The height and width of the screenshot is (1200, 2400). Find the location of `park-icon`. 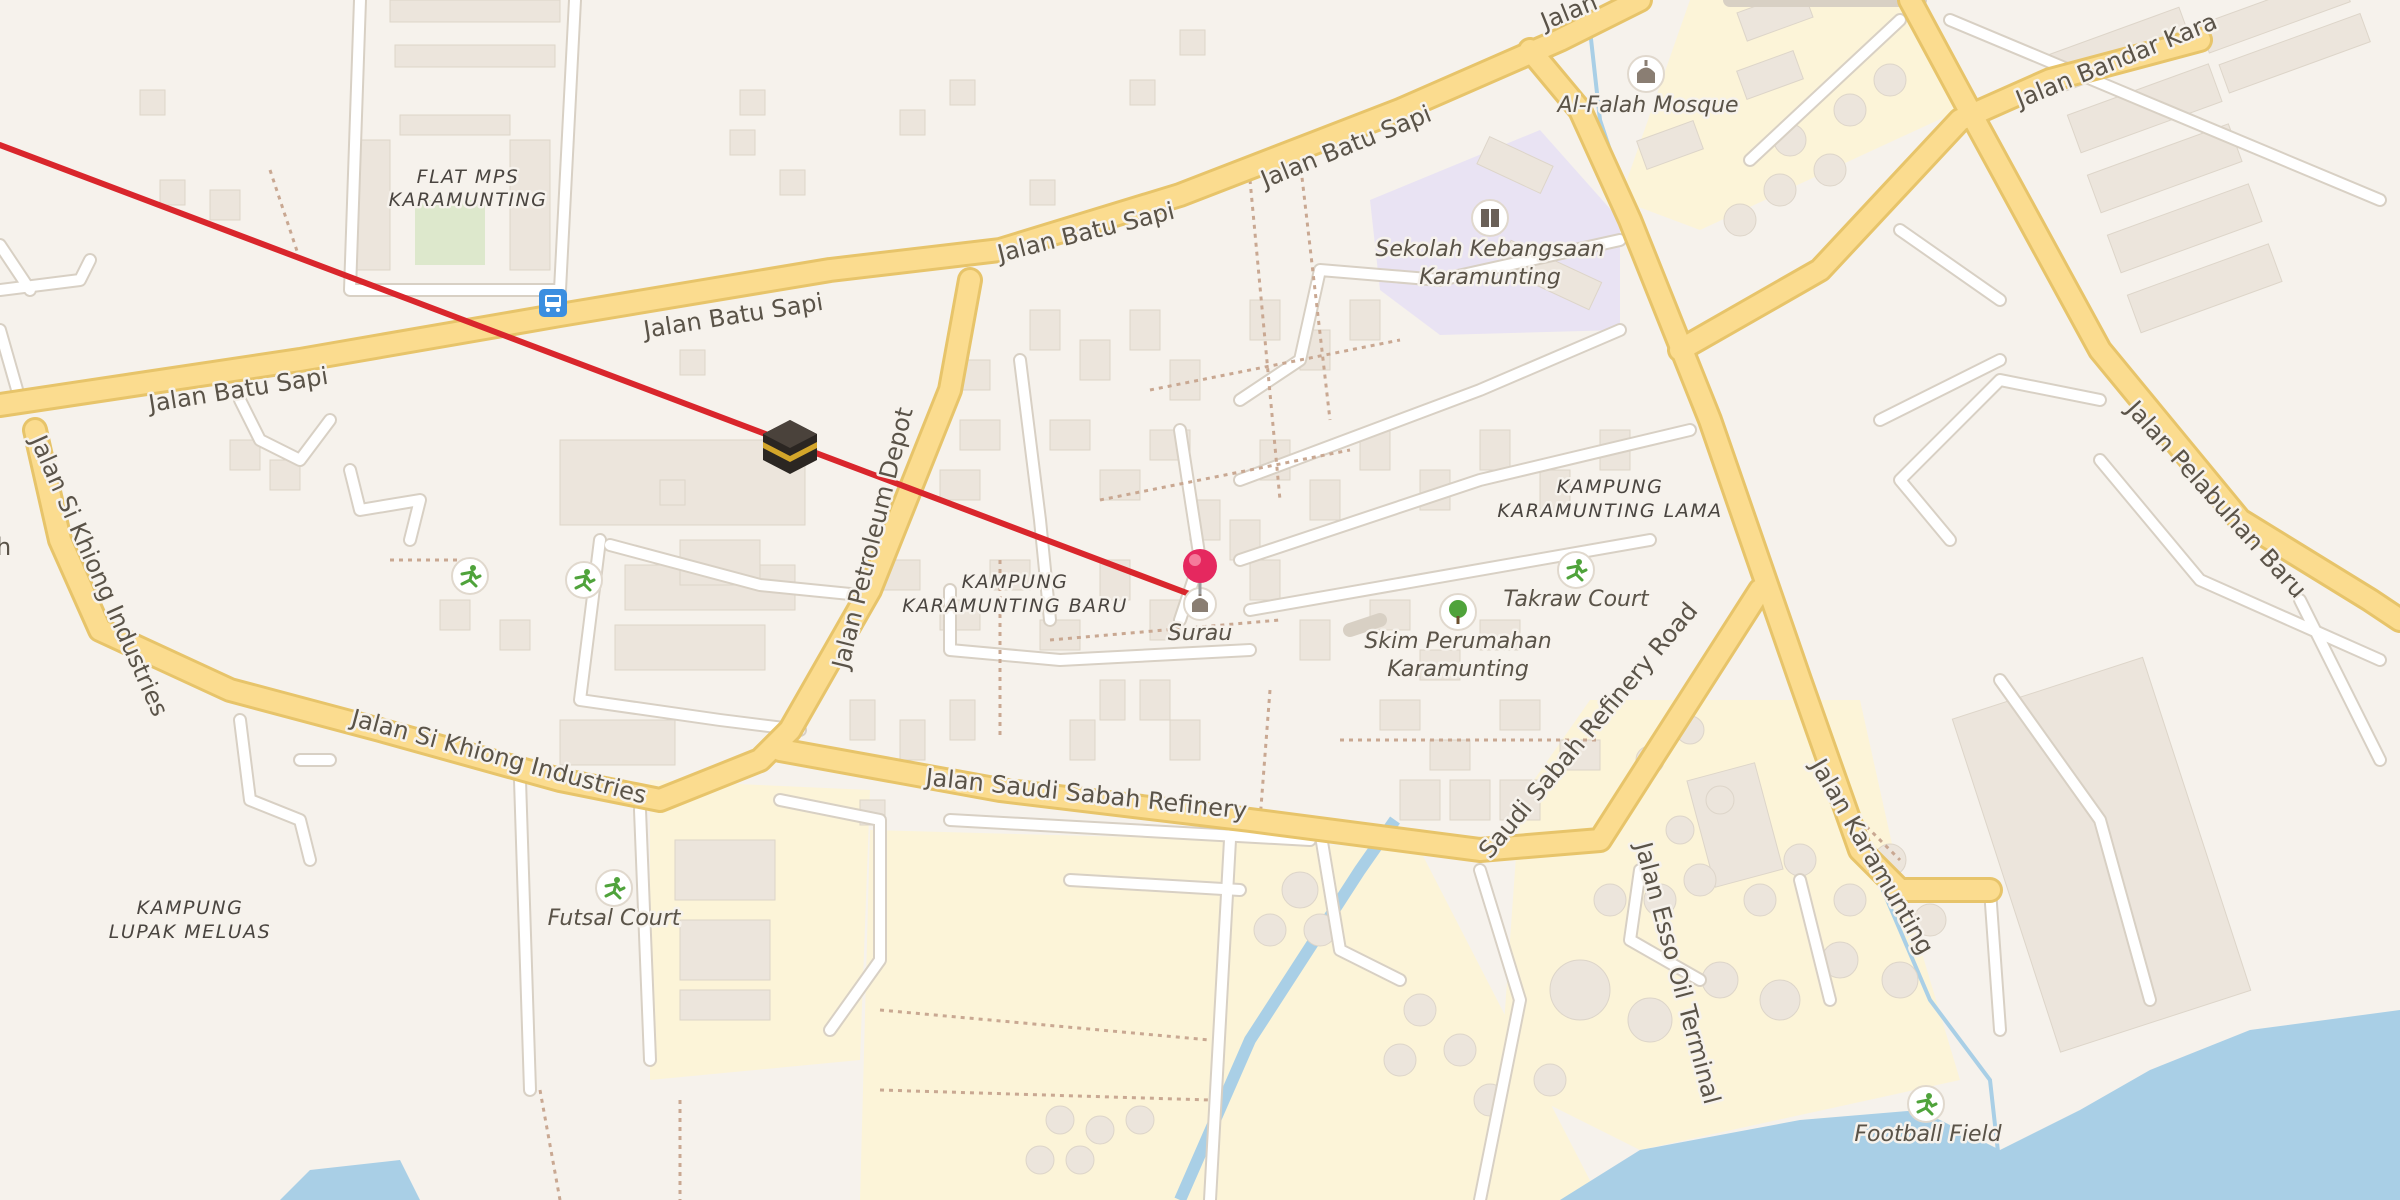

park-icon is located at coordinates (1458, 612).